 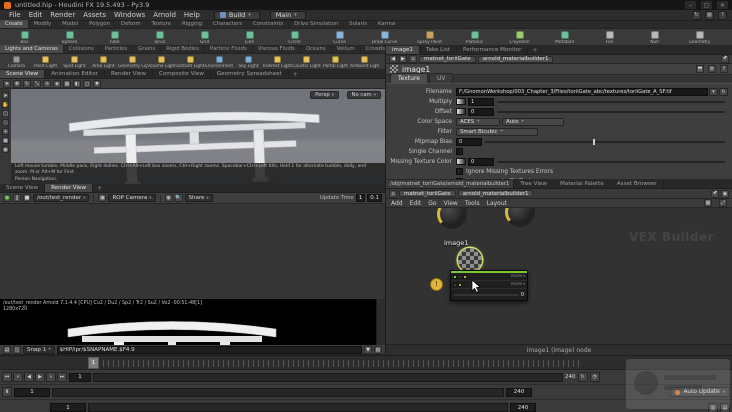 I want to click on shelf-tool: Box, so click(x=24, y=37).